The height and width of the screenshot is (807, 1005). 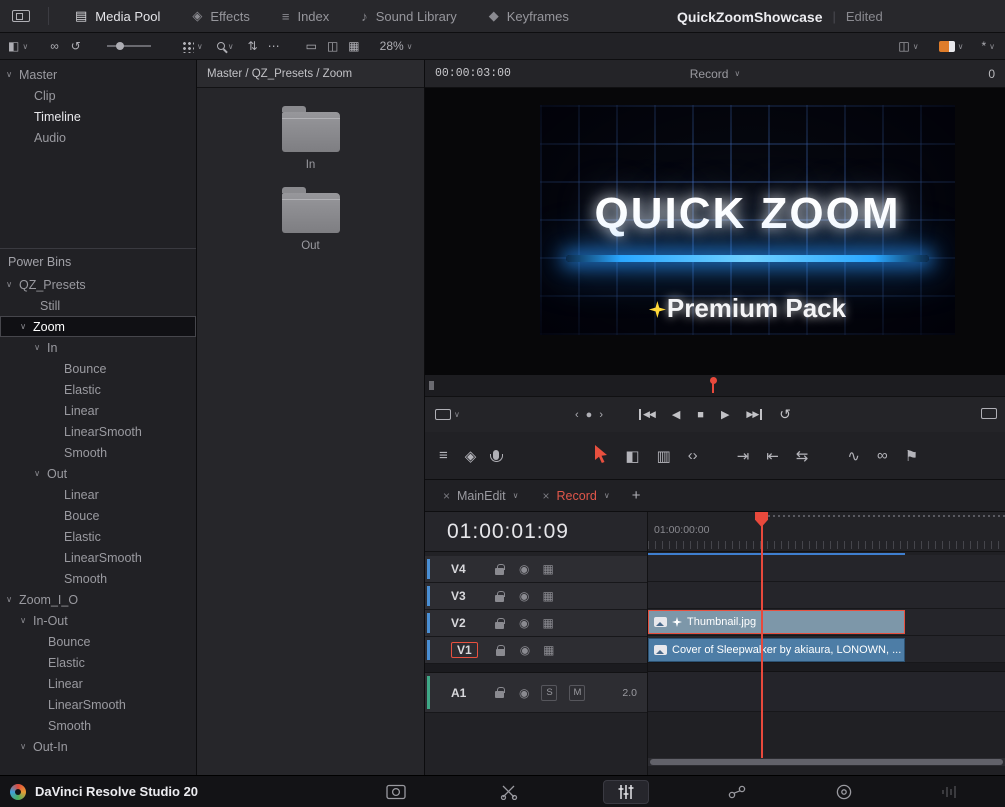 I want to click on track-header-v4: V4 ◉ ▦, so click(x=536, y=569).